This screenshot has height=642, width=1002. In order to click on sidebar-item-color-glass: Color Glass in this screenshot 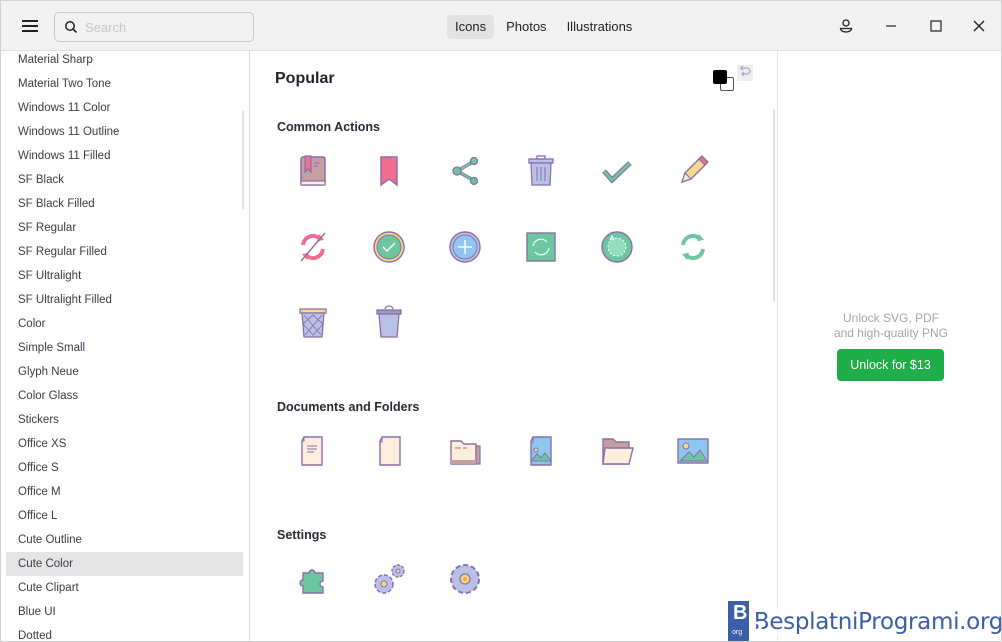, I will do `click(124, 396)`.